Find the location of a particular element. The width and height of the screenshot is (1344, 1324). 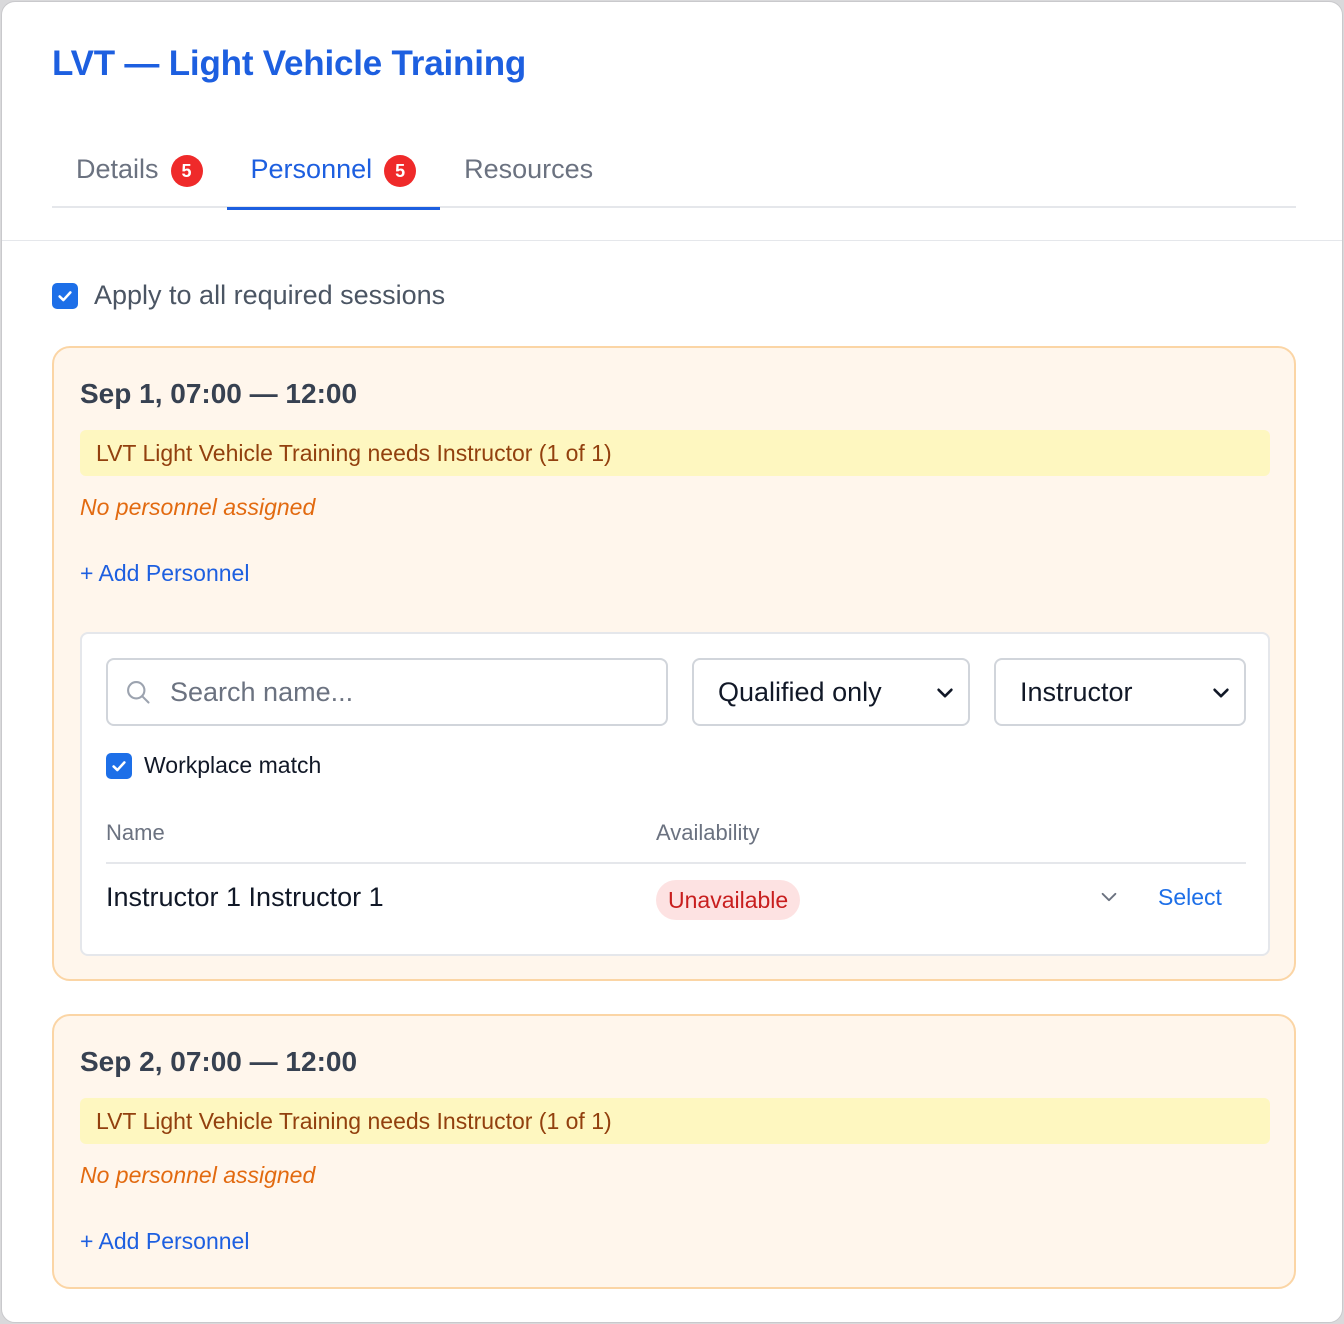

session-time: Sep 2, 07:00 — 12:00 is located at coordinates (219, 1061).